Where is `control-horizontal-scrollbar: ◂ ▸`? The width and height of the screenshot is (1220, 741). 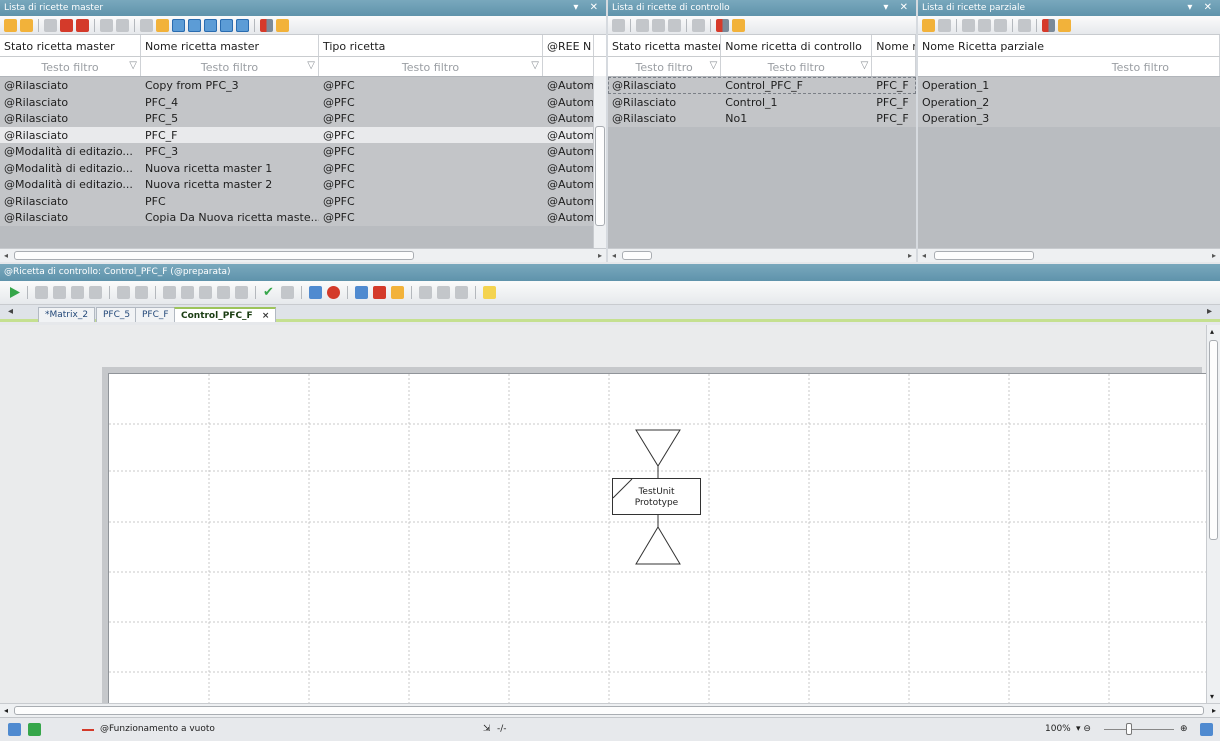
control-horizontal-scrollbar: ◂ ▸ is located at coordinates (762, 255).